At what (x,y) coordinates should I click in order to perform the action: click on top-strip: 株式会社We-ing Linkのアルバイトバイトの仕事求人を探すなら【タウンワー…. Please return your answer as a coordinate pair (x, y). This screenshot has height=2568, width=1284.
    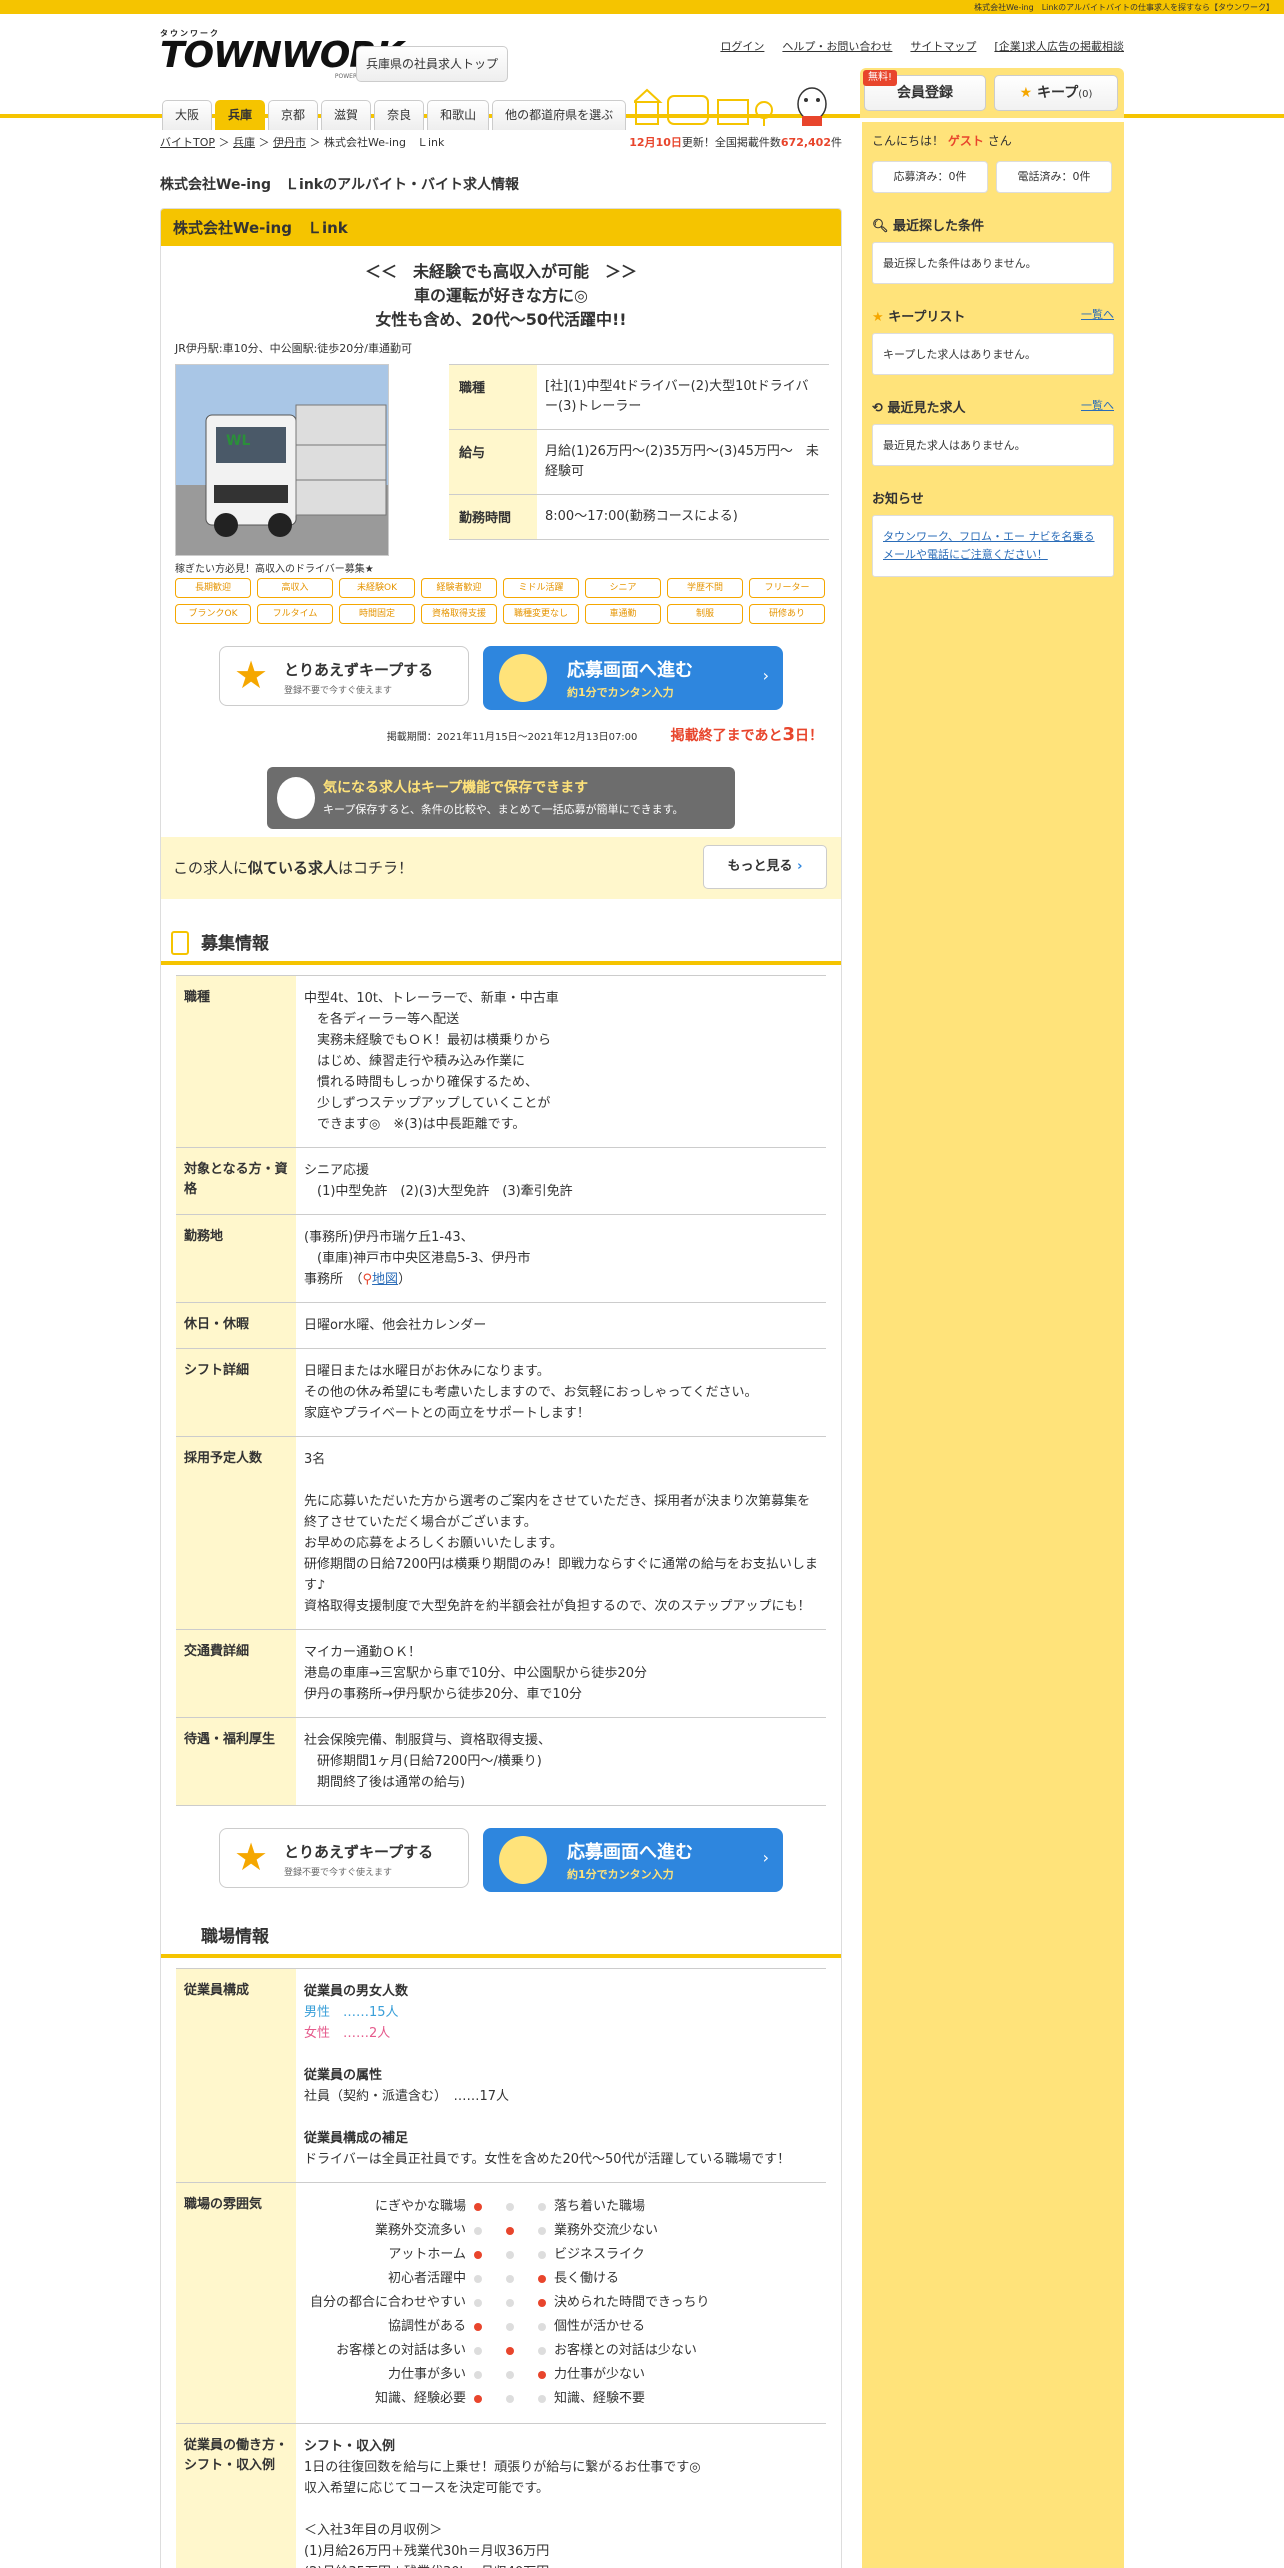
    Looking at the image, I should click on (642, 7).